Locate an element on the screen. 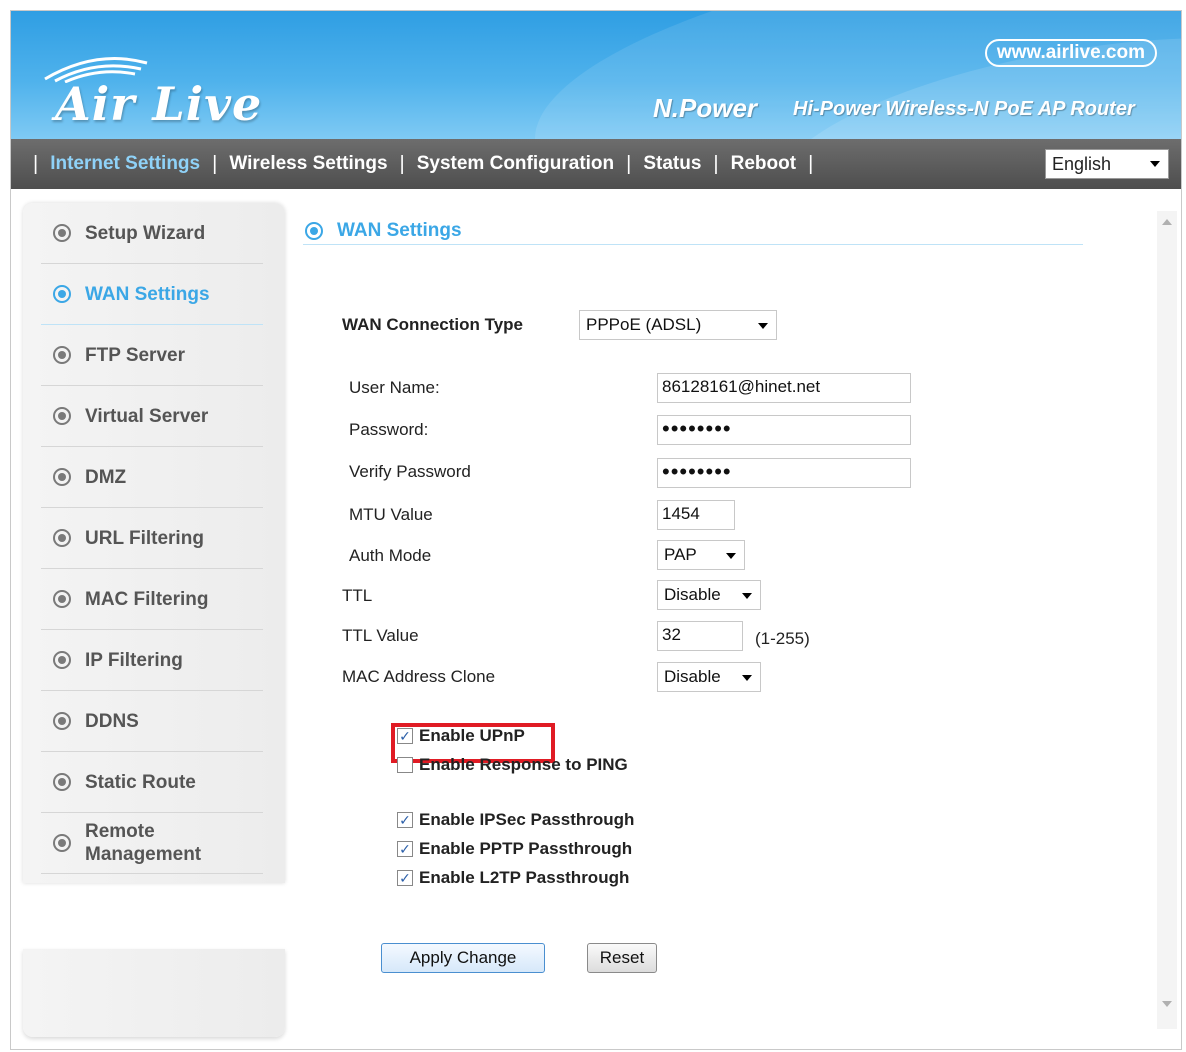 The width and height of the screenshot is (1186, 1052). user-name-label: User Name: is located at coordinates (394, 387).